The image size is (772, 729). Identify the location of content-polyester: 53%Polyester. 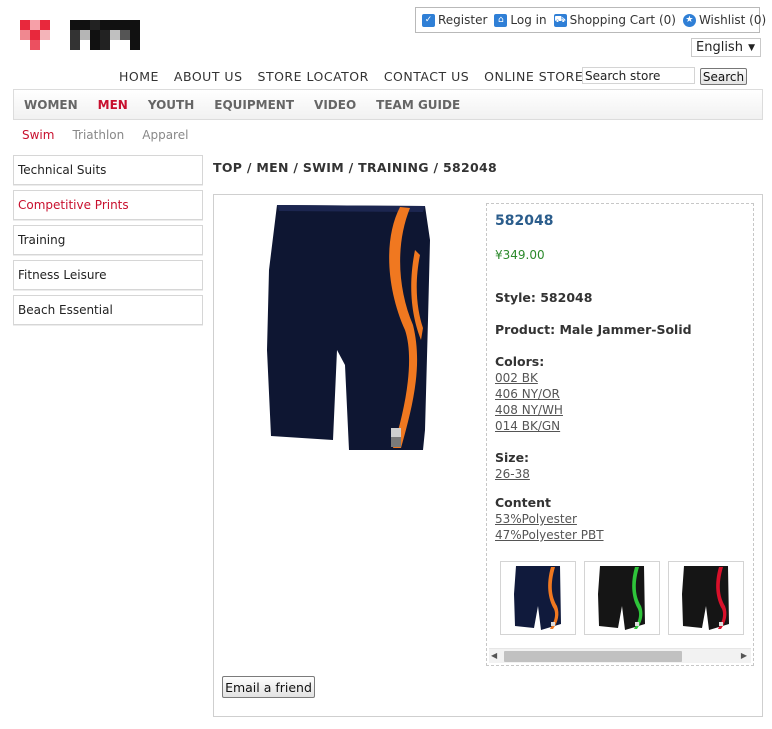
(536, 519).